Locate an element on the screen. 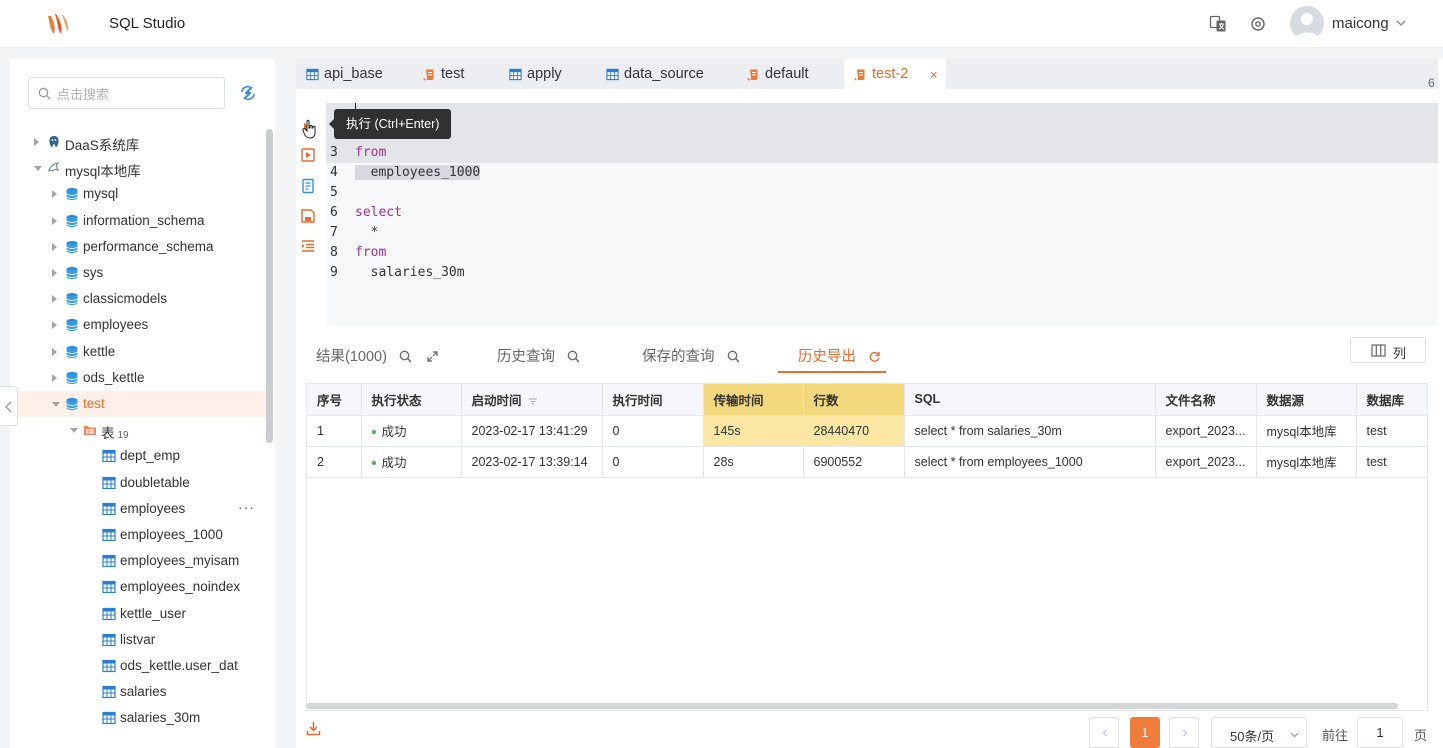 The height and width of the screenshot is (748, 1443). indent-icon is located at coordinates (308, 246).